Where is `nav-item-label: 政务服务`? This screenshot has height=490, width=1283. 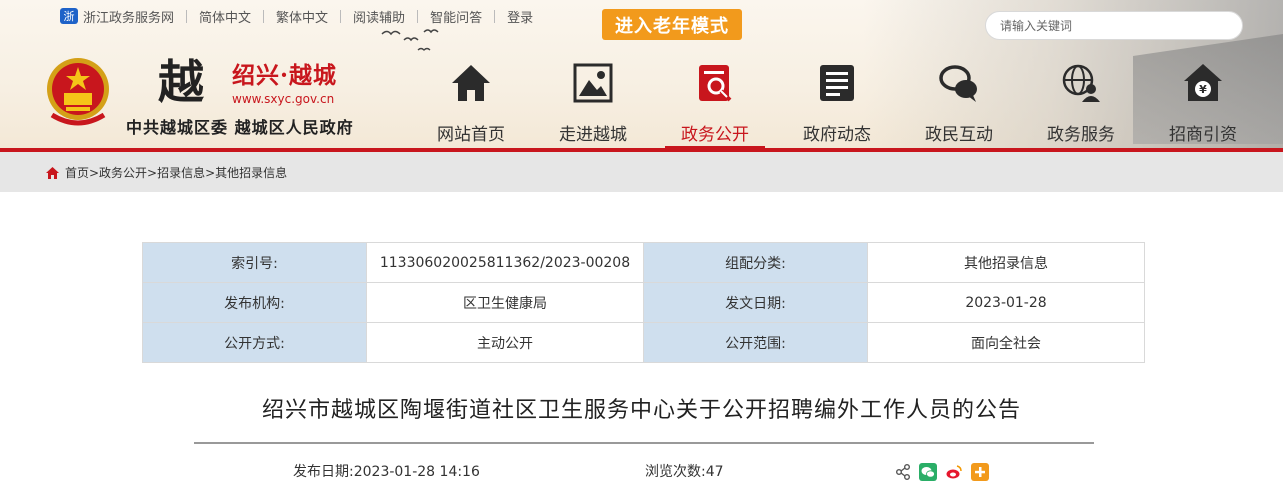
nav-item-label: 政务服务 is located at coordinates (1081, 135).